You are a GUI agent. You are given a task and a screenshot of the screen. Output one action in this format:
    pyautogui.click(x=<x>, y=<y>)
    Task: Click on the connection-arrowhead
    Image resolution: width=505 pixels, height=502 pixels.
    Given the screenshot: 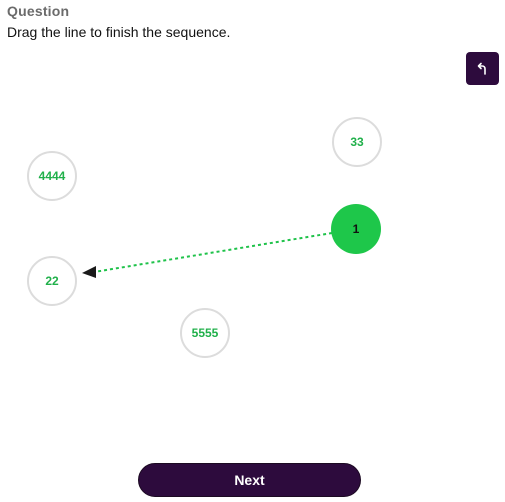 What is the action you would take?
    pyautogui.click(x=89, y=272)
    